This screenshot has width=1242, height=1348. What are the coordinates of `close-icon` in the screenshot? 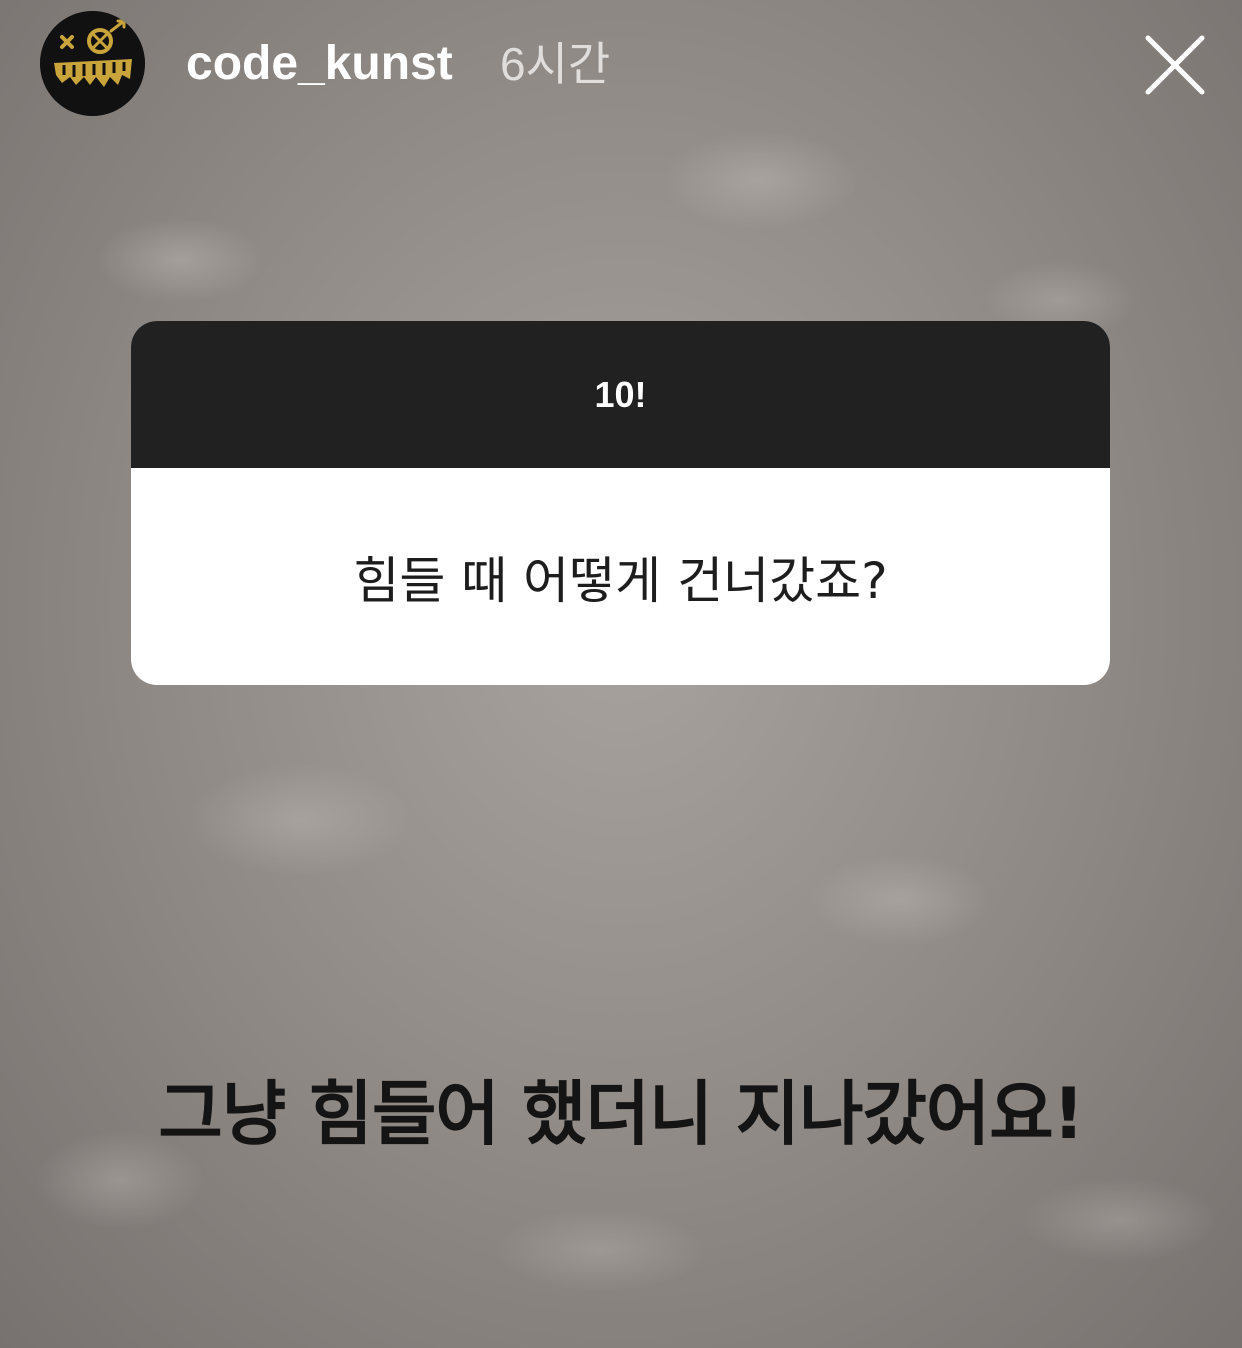 It's located at (1175, 65).